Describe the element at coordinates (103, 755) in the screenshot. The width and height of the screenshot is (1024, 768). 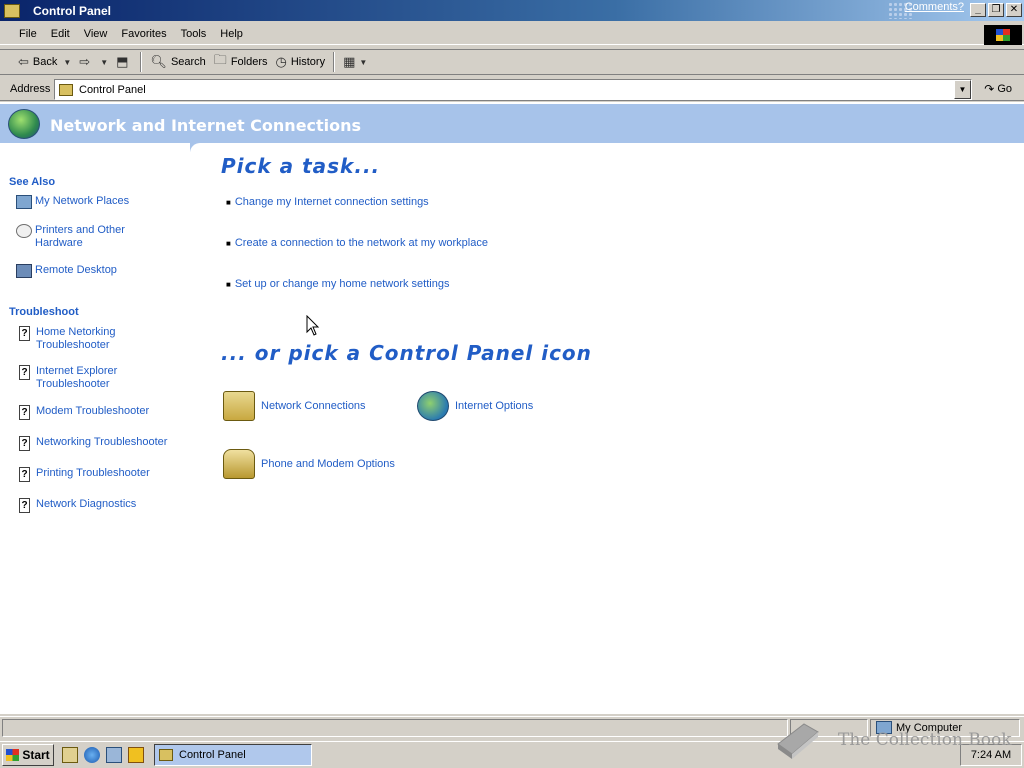
I see `quick-launch` at that location.